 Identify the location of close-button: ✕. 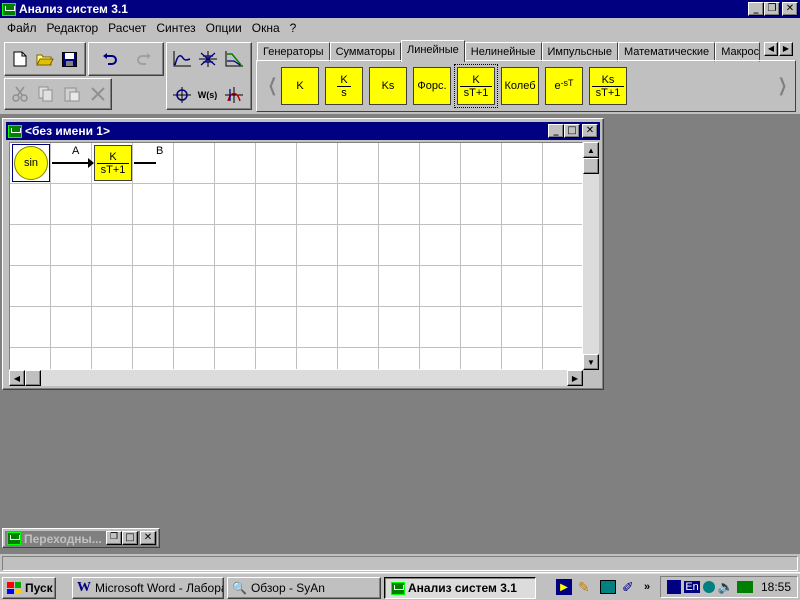
(790, 9).